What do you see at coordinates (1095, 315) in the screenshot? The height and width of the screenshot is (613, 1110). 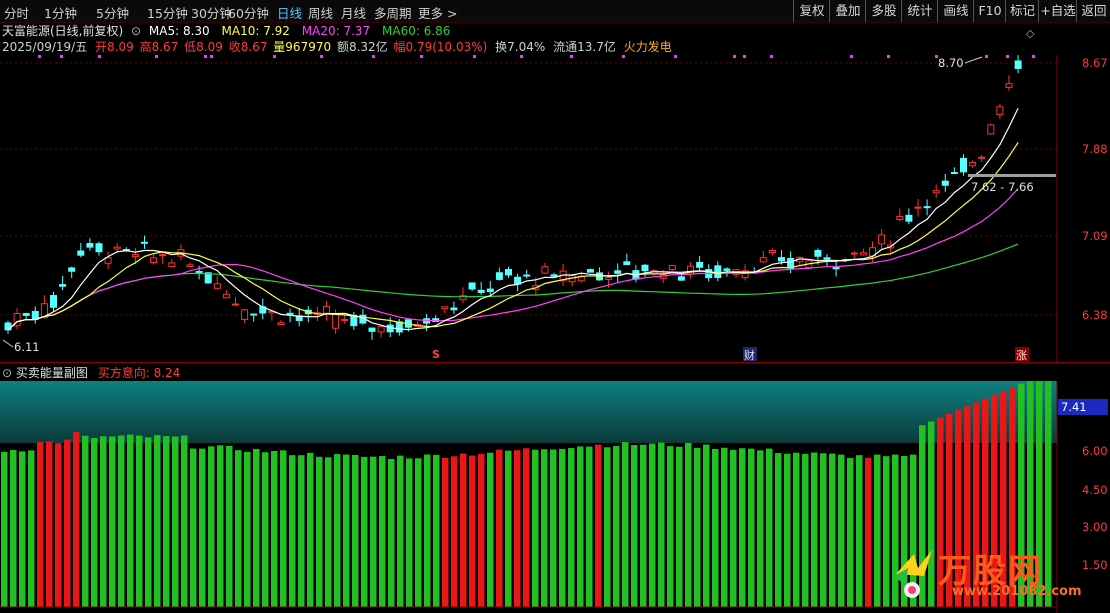 I see `price-label-4: 6.38` at bounding box center [1095, 315].